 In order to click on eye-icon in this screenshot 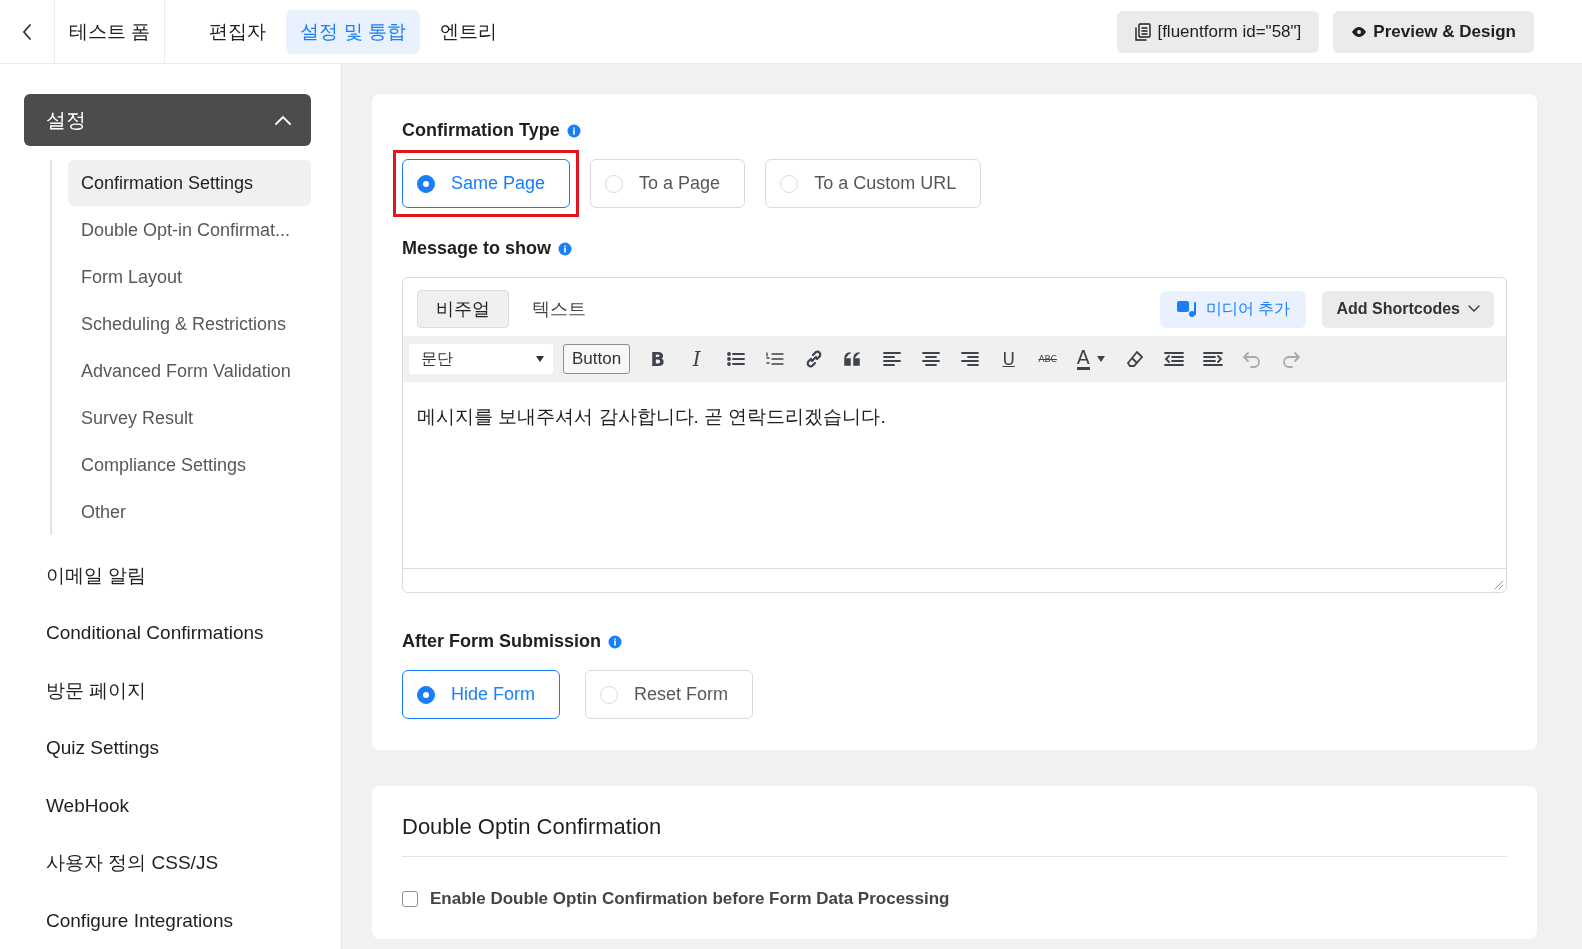, I will do `click(1359, 31)`.